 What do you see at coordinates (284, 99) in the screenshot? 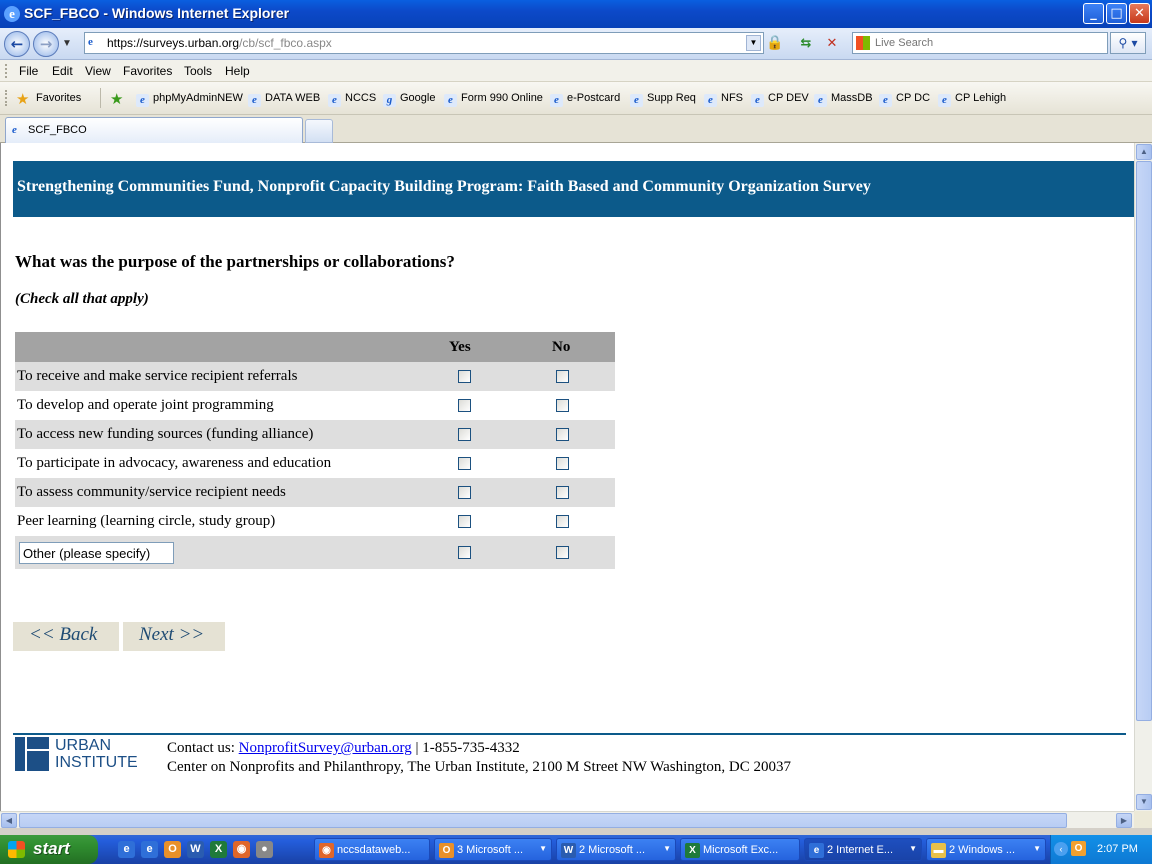
I see `favorite-link: e DATA WEB` at bounding box center [284, 99].